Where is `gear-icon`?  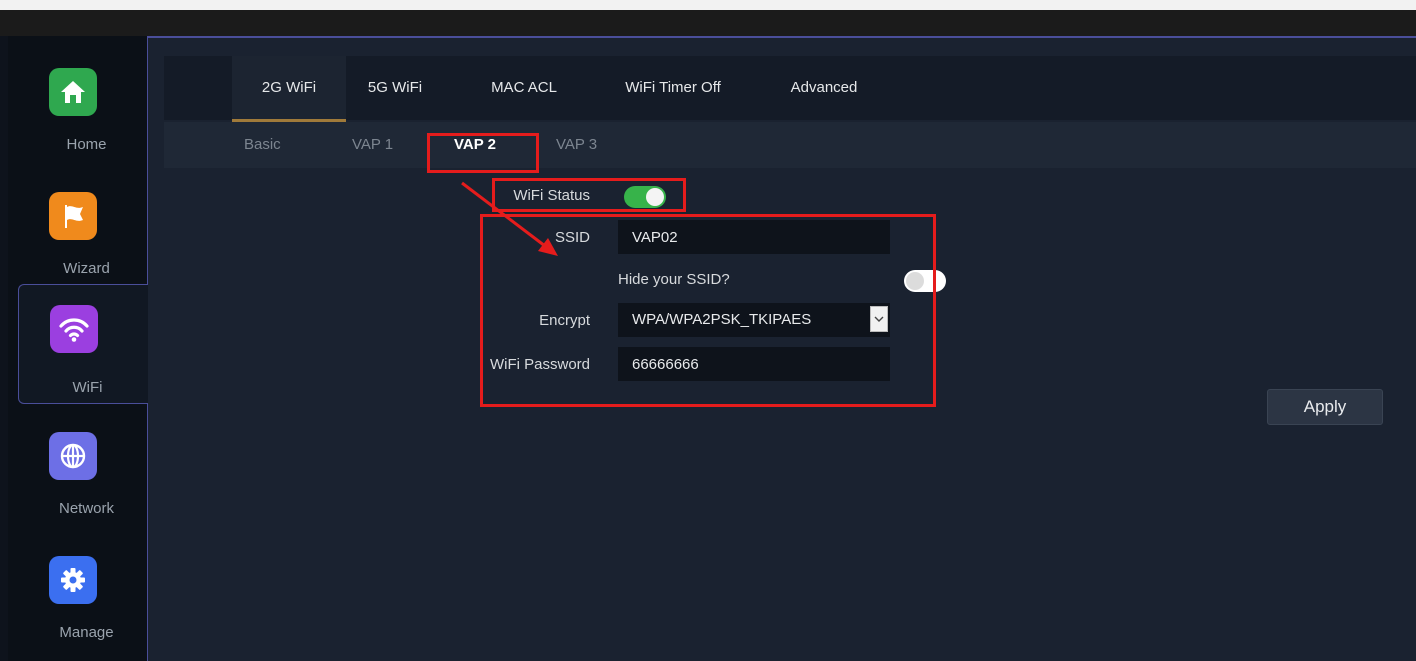 gear-icon is located at coordinates (73, 580).